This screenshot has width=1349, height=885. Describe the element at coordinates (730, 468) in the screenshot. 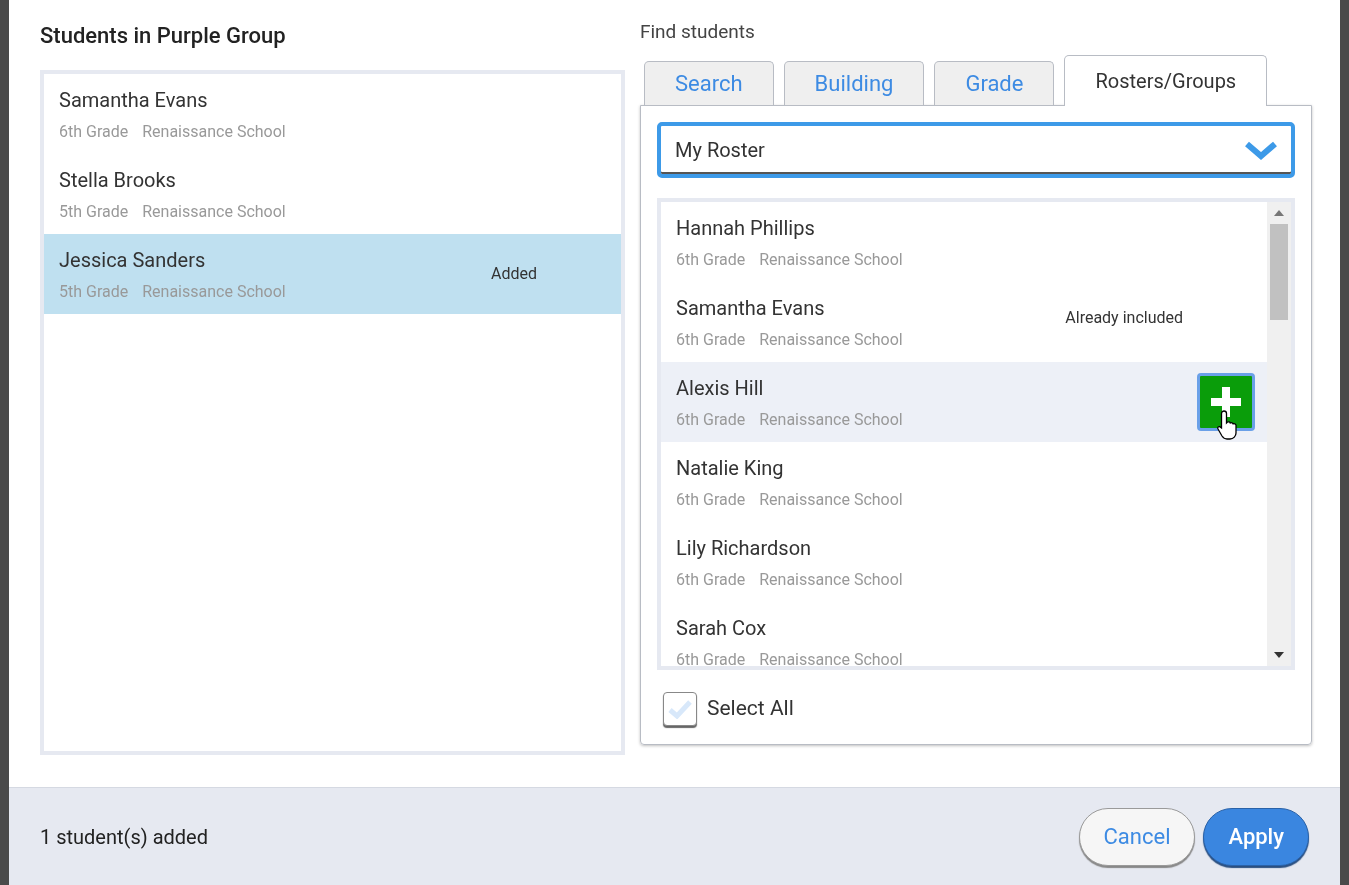

I see `student-name: Natalie King` at that location.